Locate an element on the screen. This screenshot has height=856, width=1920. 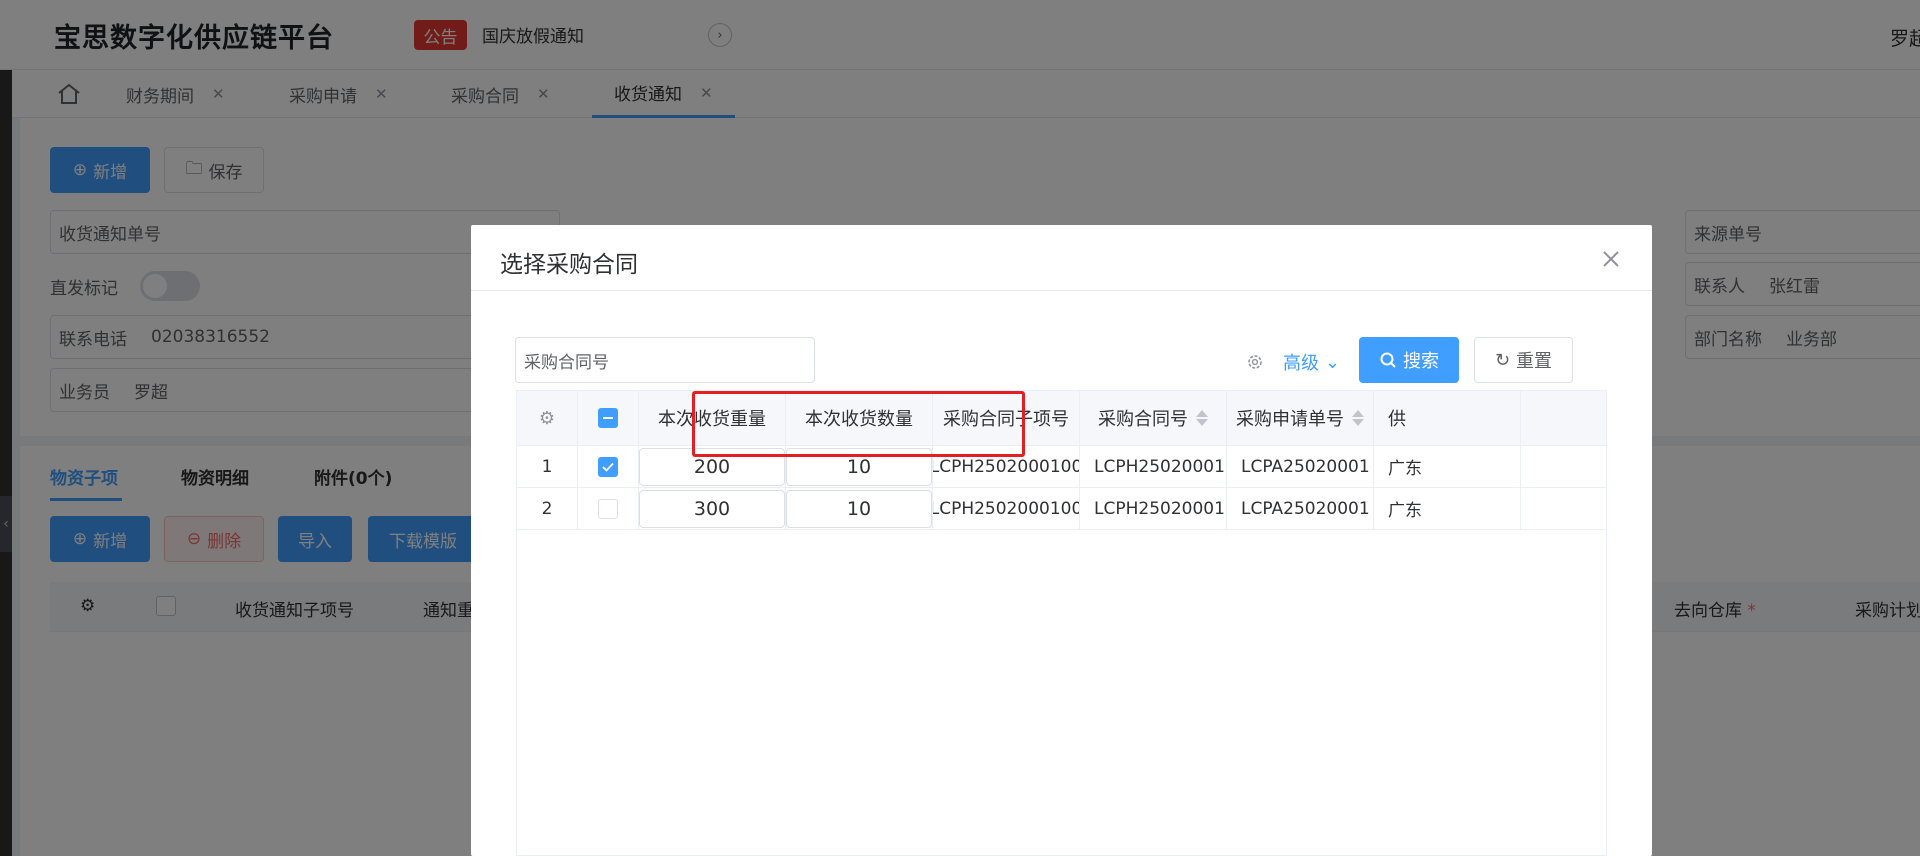
row-index: 2 is located at coordinates (547, 508).